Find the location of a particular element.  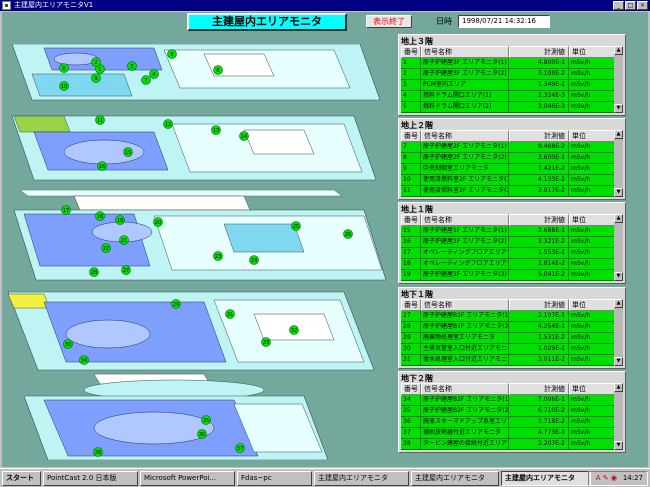

taskbar-item-fdas: Fdas~pc is located at coordinates (274, 478).